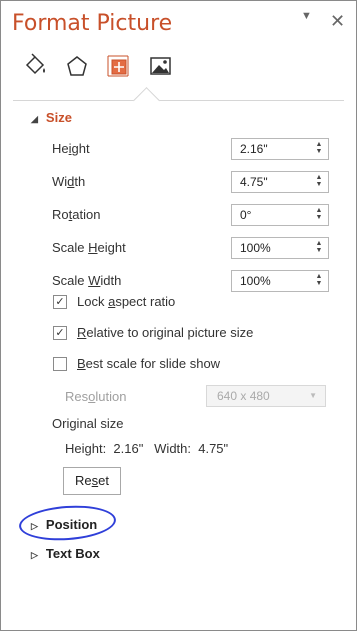  Describe the element at coordinates (337, 21) in the screenshot. I see `close-icon: ✕` at that location.